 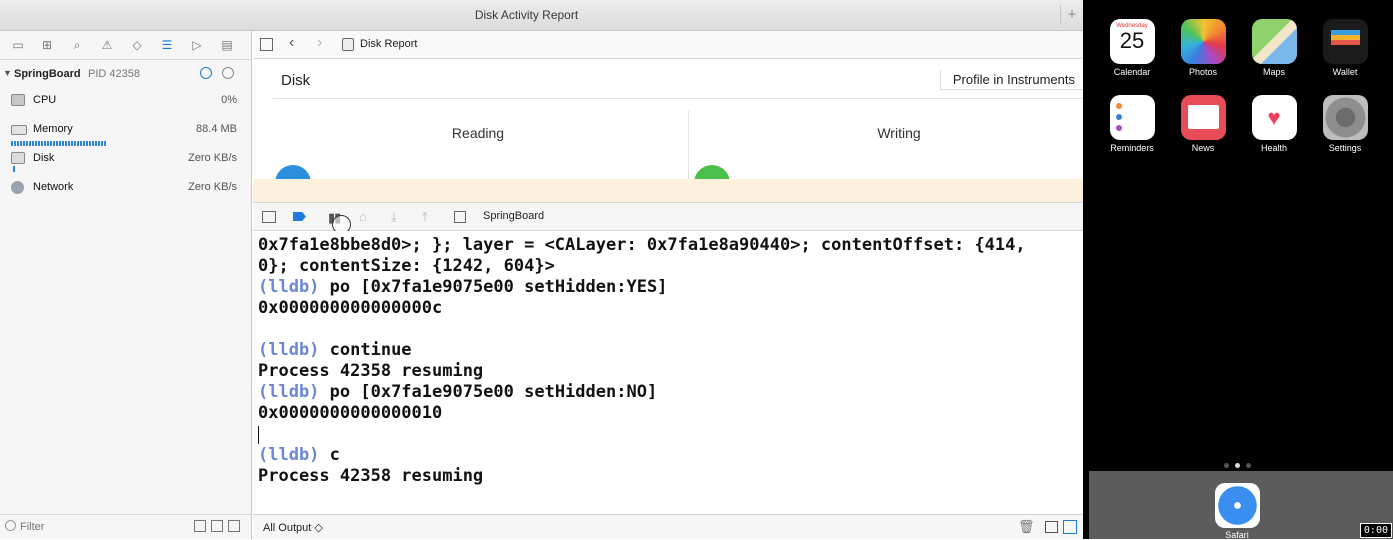 What do you see at coordinates (388, 44) in the screenshot?
I see `jumpbar-title: Disk Report` at bounding box center [388, 44].